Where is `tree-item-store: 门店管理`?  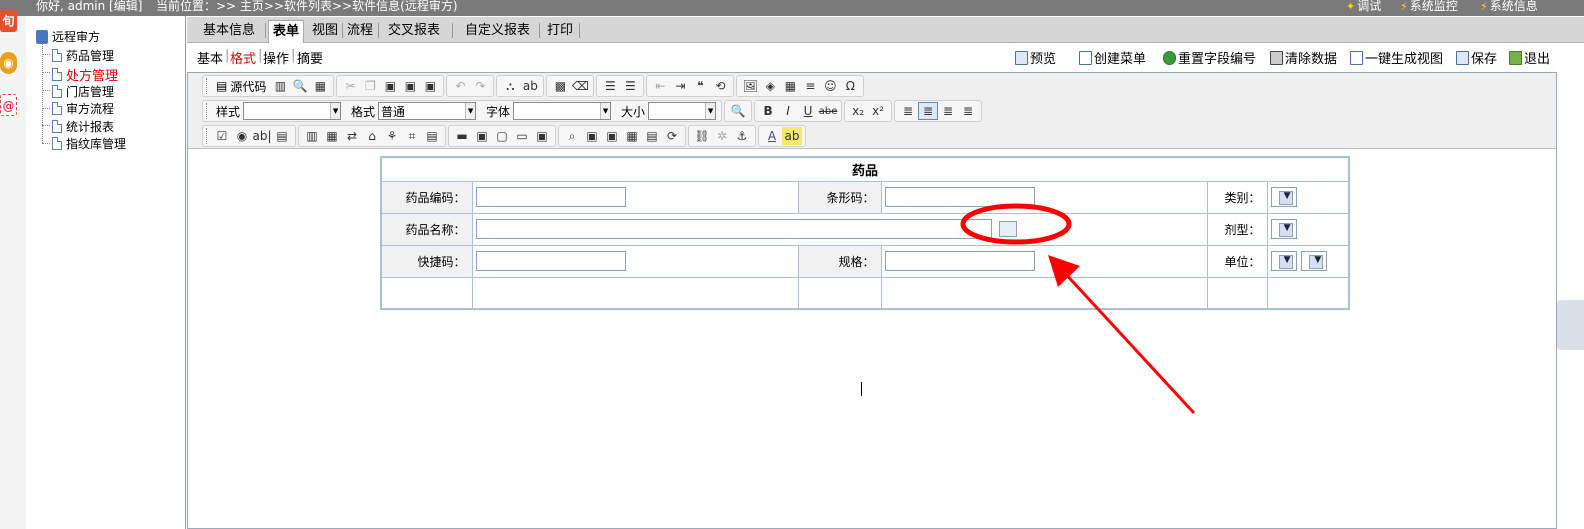
tree-item-store: 门店管理 is located at coordinates (83, 91).